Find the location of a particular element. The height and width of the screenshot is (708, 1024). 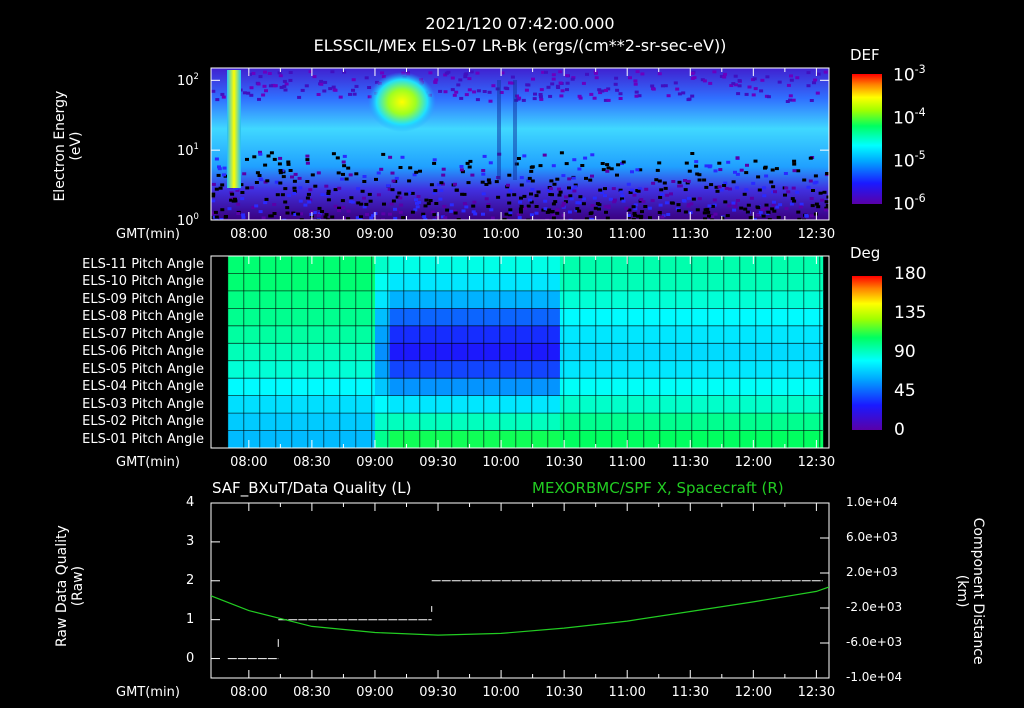

def-colorbar-tick-label-exponent: -3 is located at coordinates (920, 69).